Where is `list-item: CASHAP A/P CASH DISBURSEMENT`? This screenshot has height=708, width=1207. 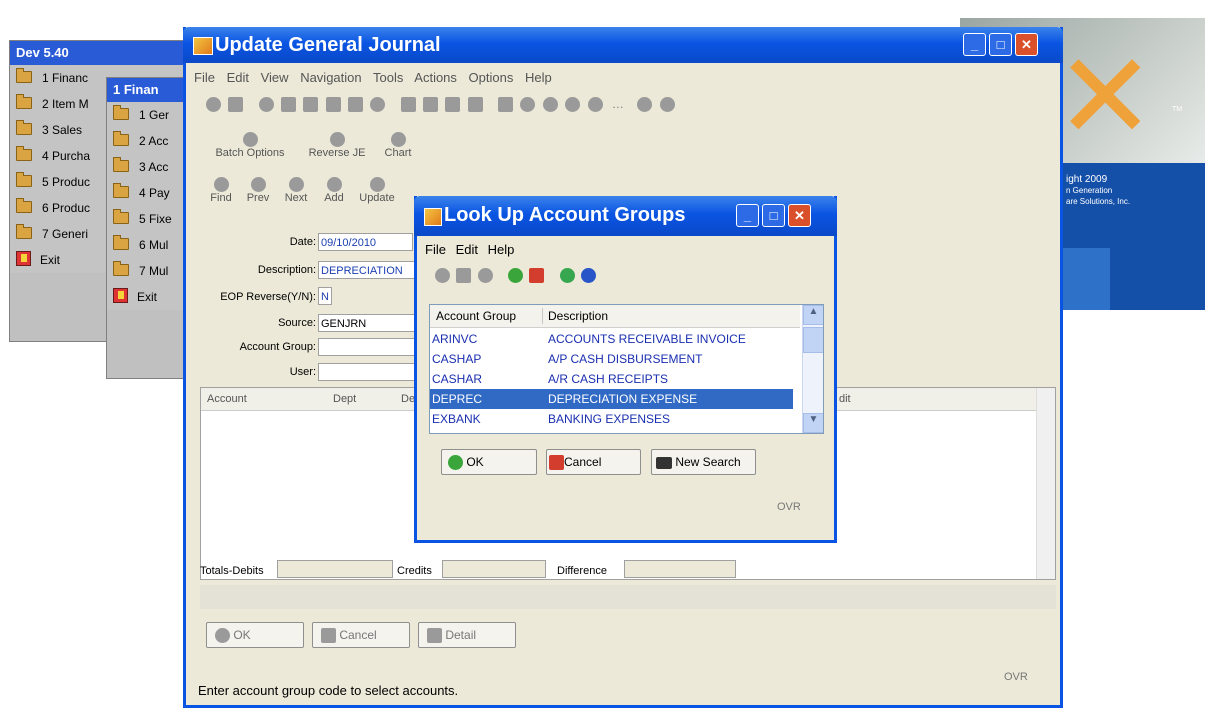
list-item: CASHAP A/P CASH DISBURSEMENT is located at coordinates (611, 359).